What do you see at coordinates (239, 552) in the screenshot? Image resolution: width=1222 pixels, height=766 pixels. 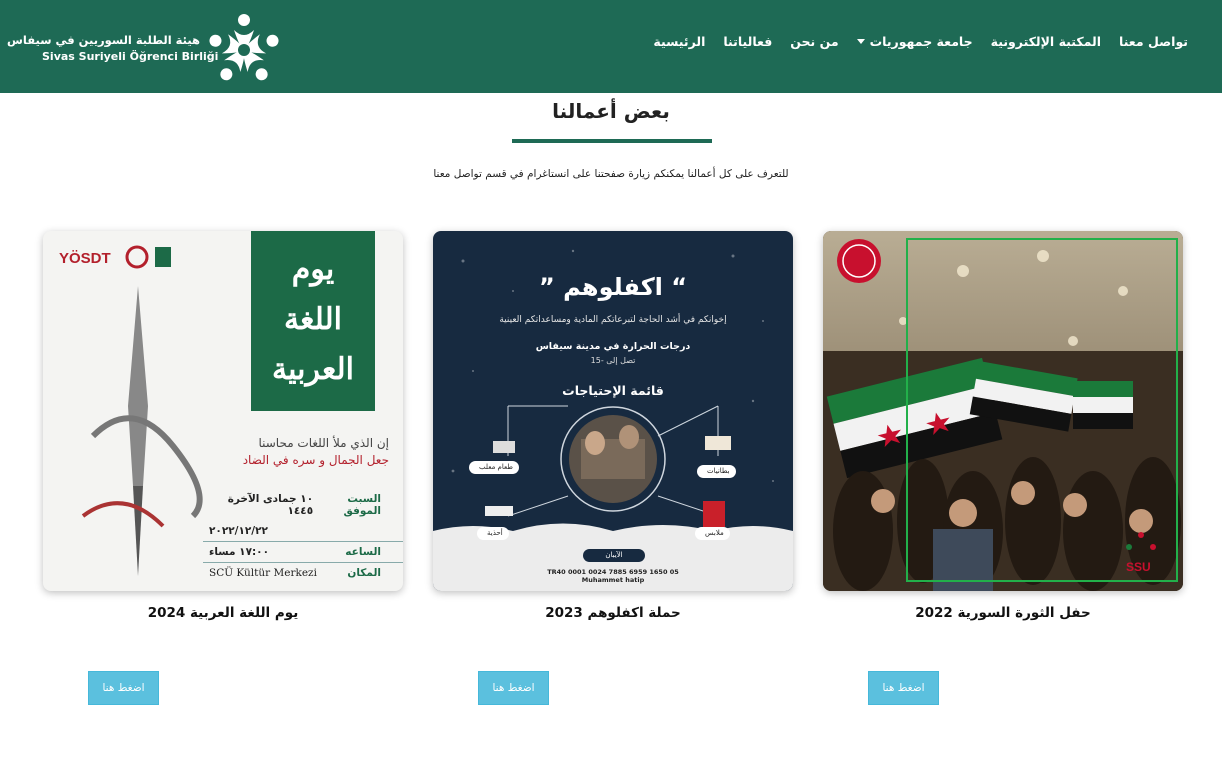 I see `poster-time-value: ١٧:٠٠ مساء` at bounding box center [239, 552].